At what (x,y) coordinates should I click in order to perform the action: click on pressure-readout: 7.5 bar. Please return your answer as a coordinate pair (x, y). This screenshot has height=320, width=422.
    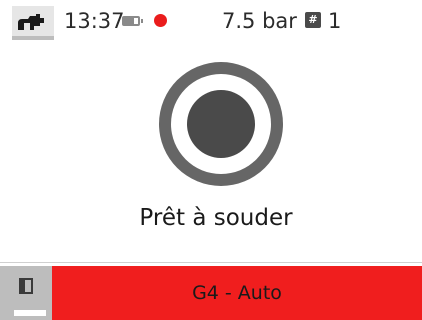
    Looking at the image, I should click on (259, 21).